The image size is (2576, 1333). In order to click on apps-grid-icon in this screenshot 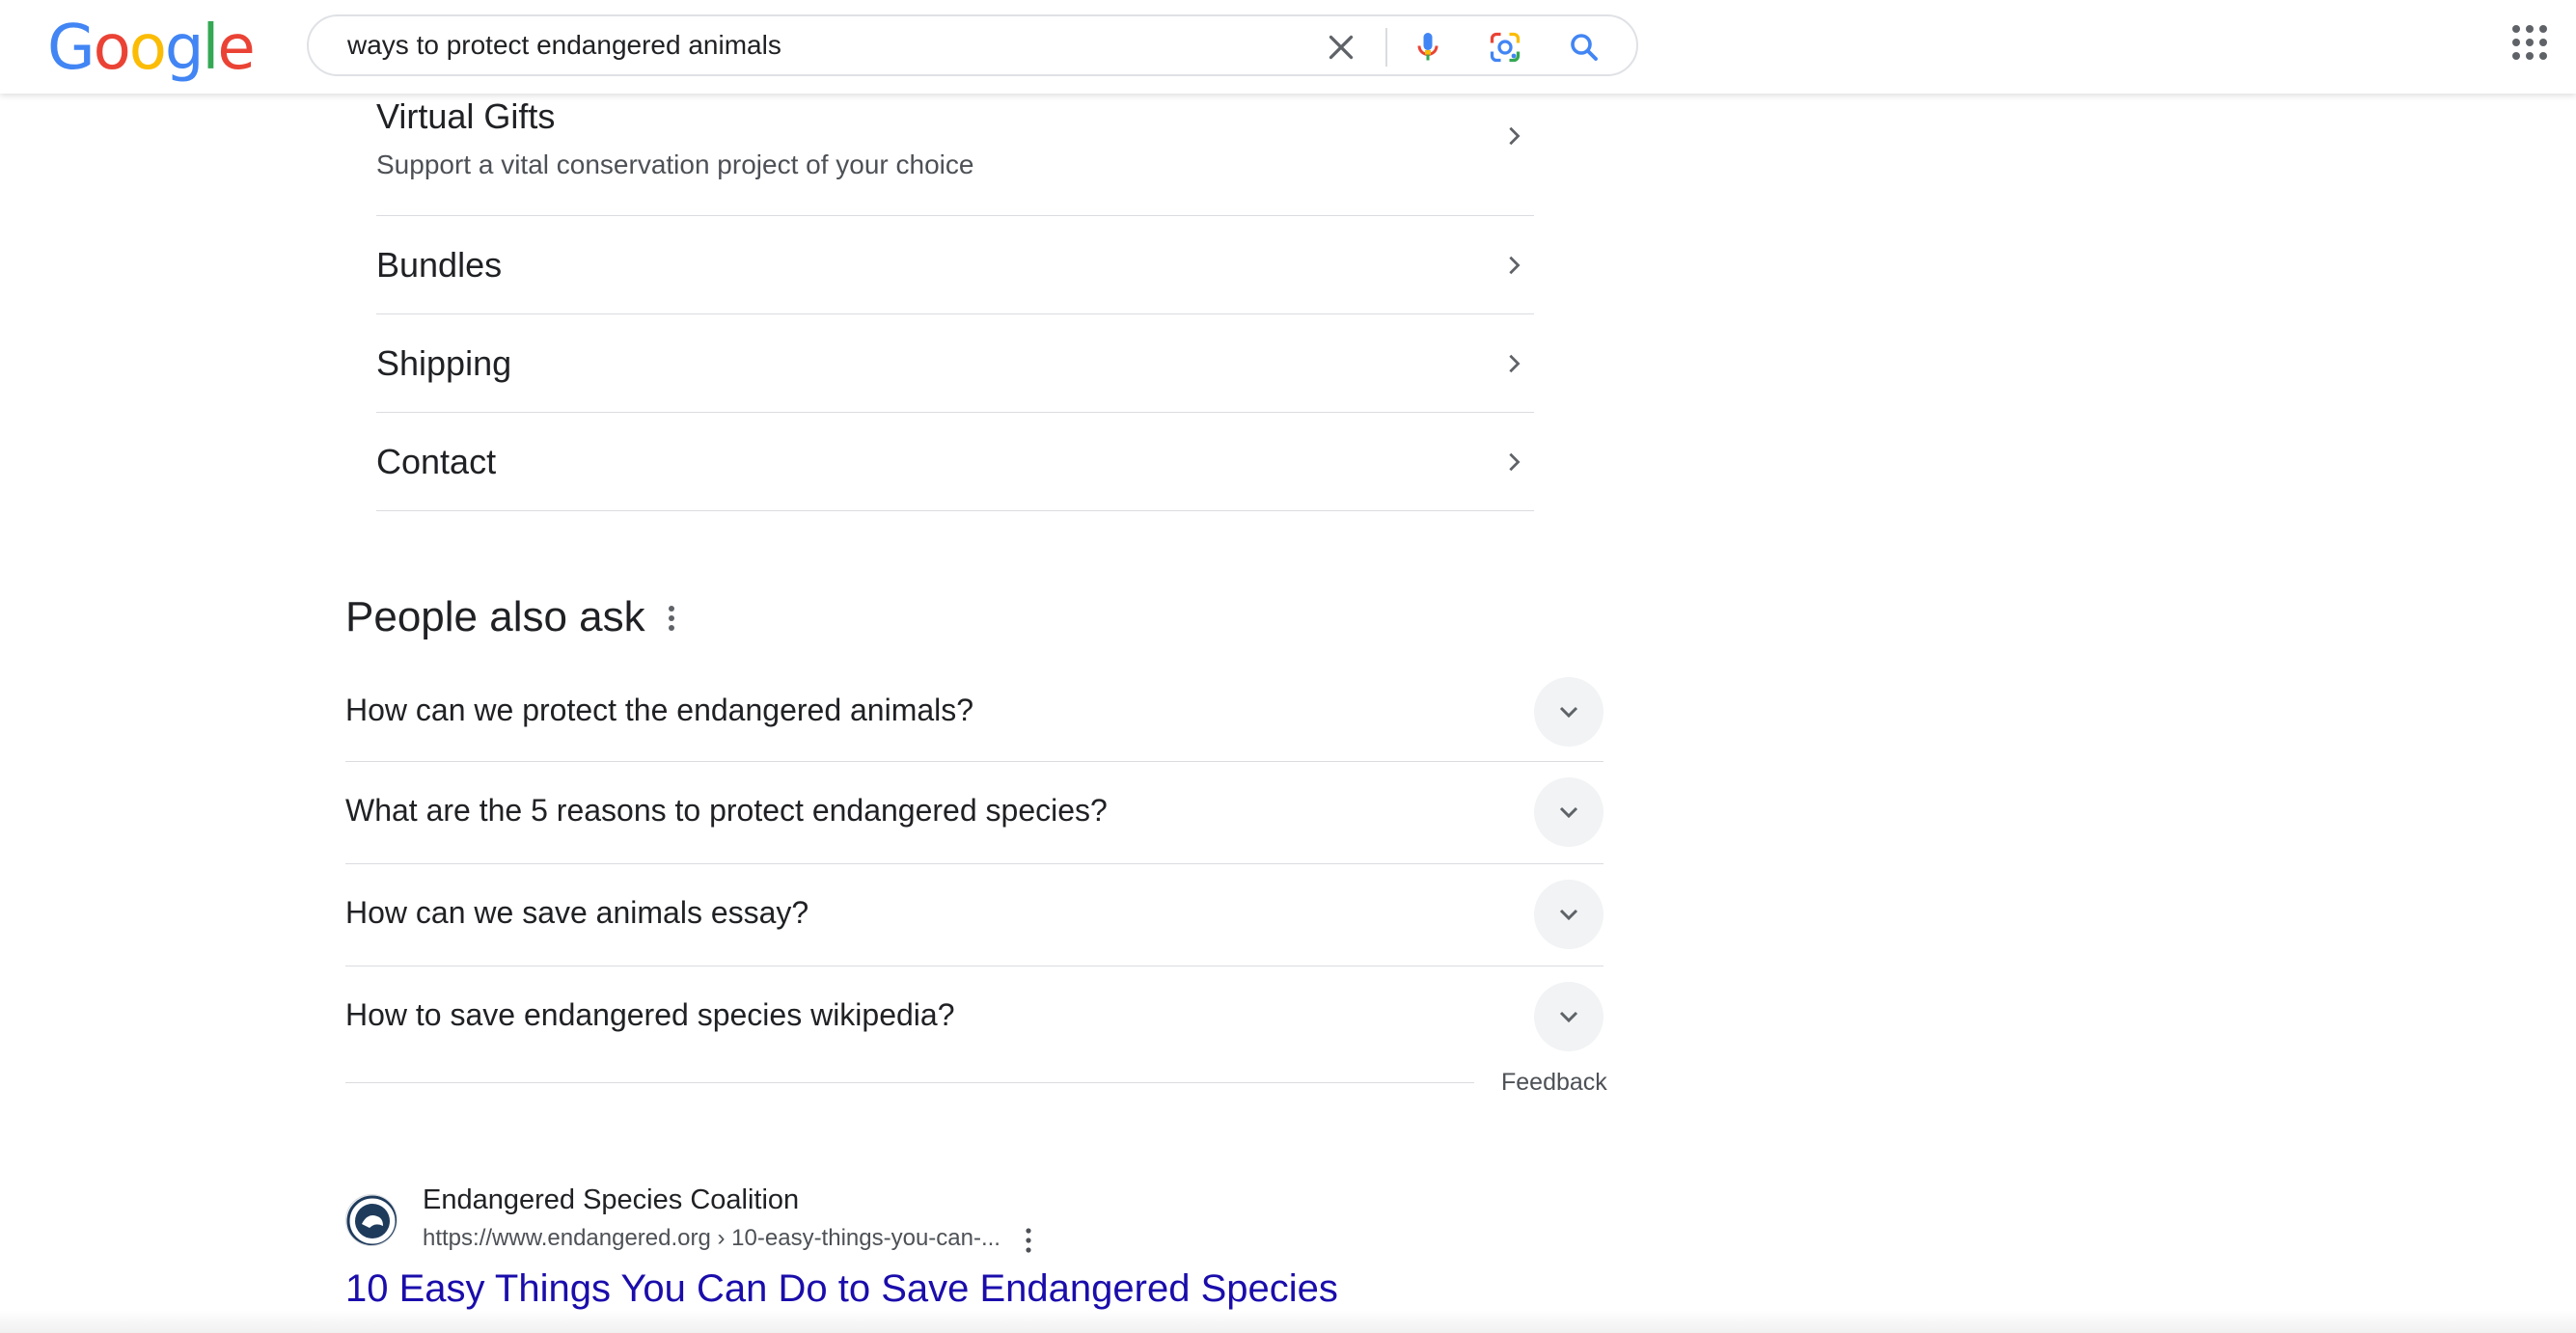, I will do `click(2529, 42)`.